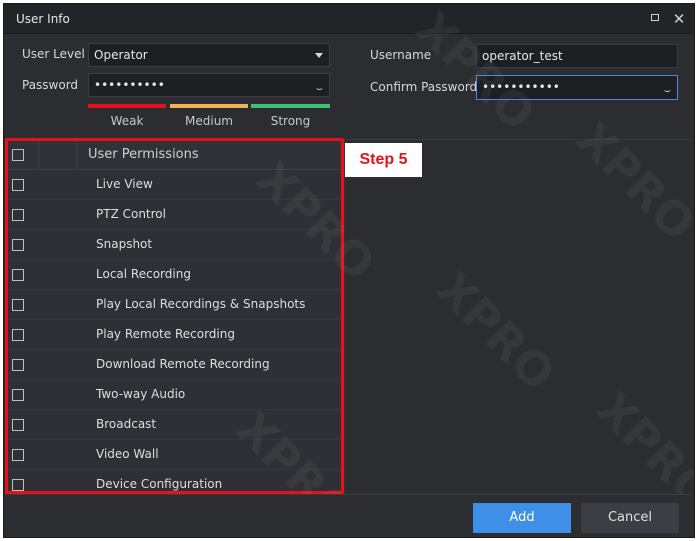  Describe the element at coordinates (290, 121) in the screenshot. I see `strength-label-strong: Strong` at that location.